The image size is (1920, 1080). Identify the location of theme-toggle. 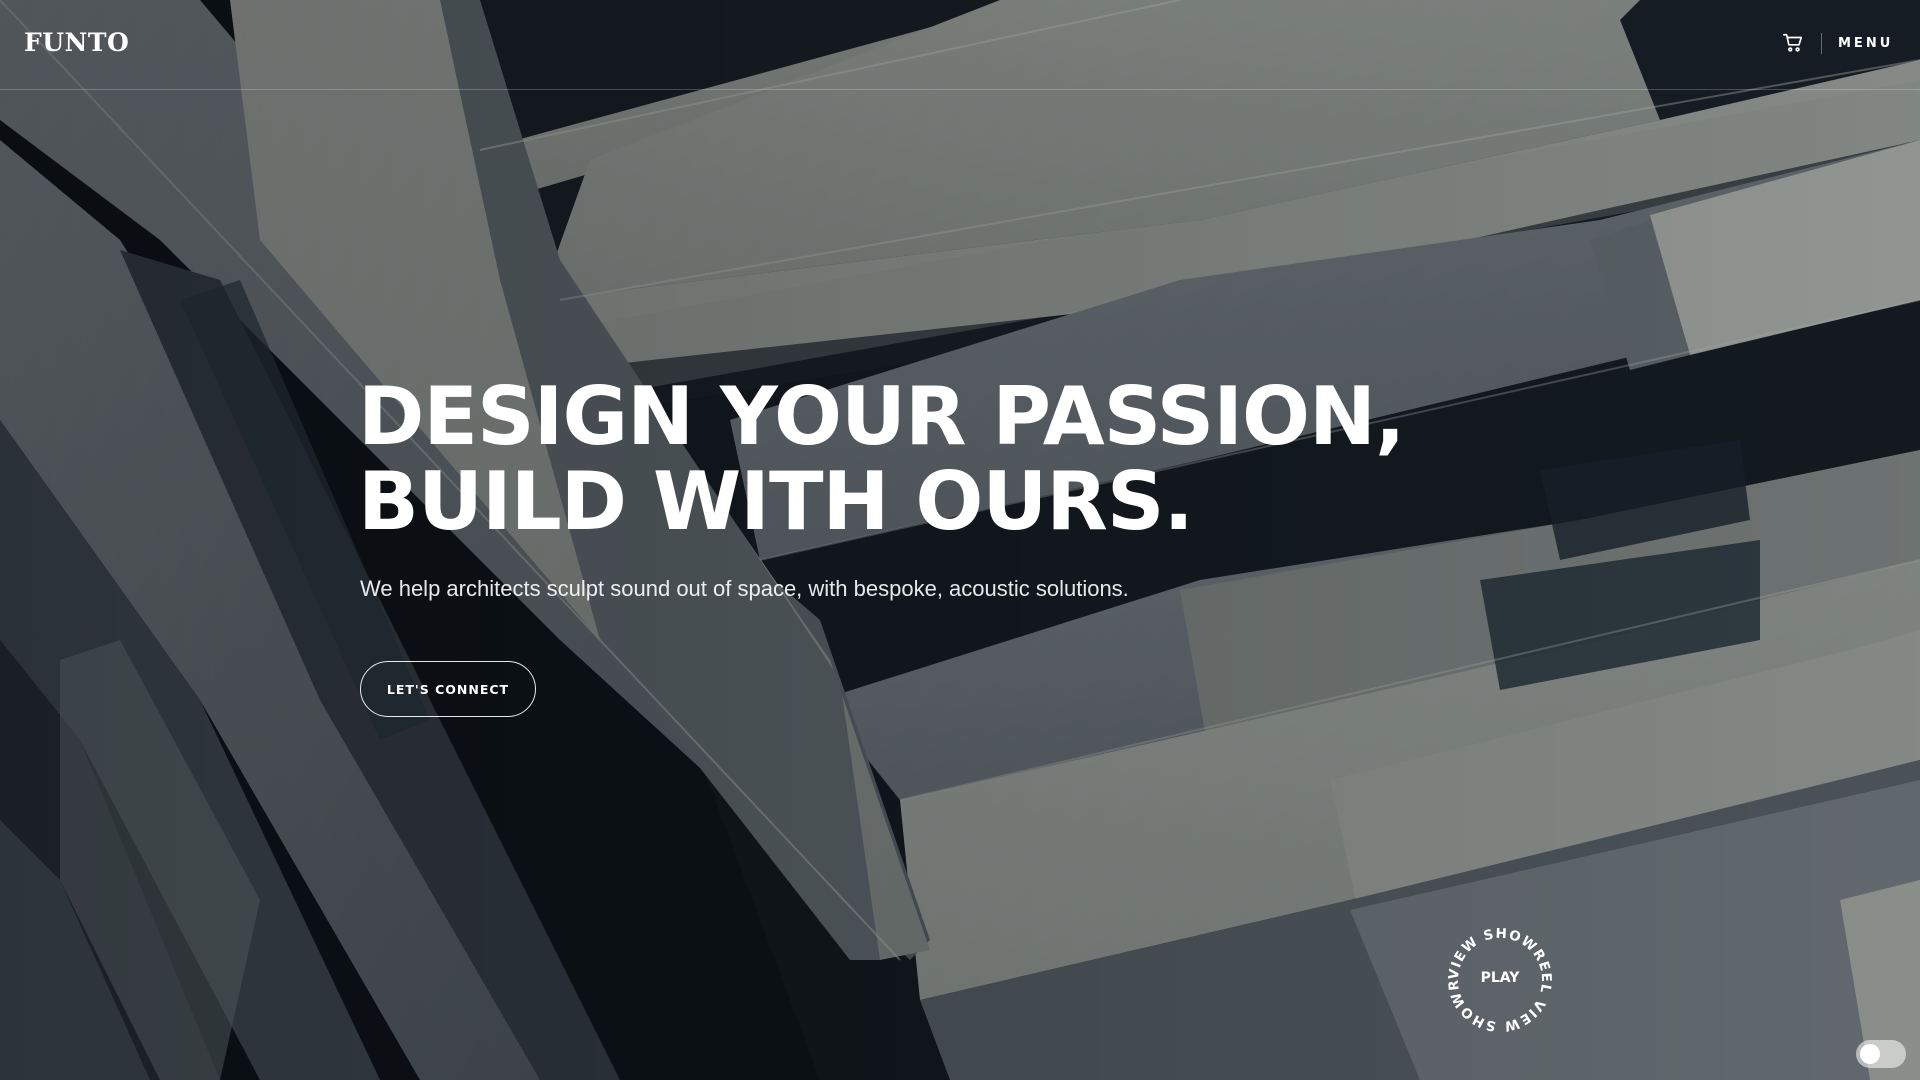
(1881, 1054).